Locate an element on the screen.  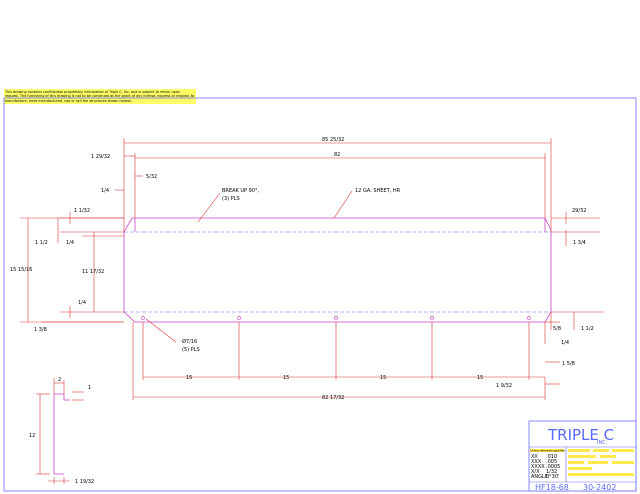
svg-text: 82 is located at coordinates (337, 155).